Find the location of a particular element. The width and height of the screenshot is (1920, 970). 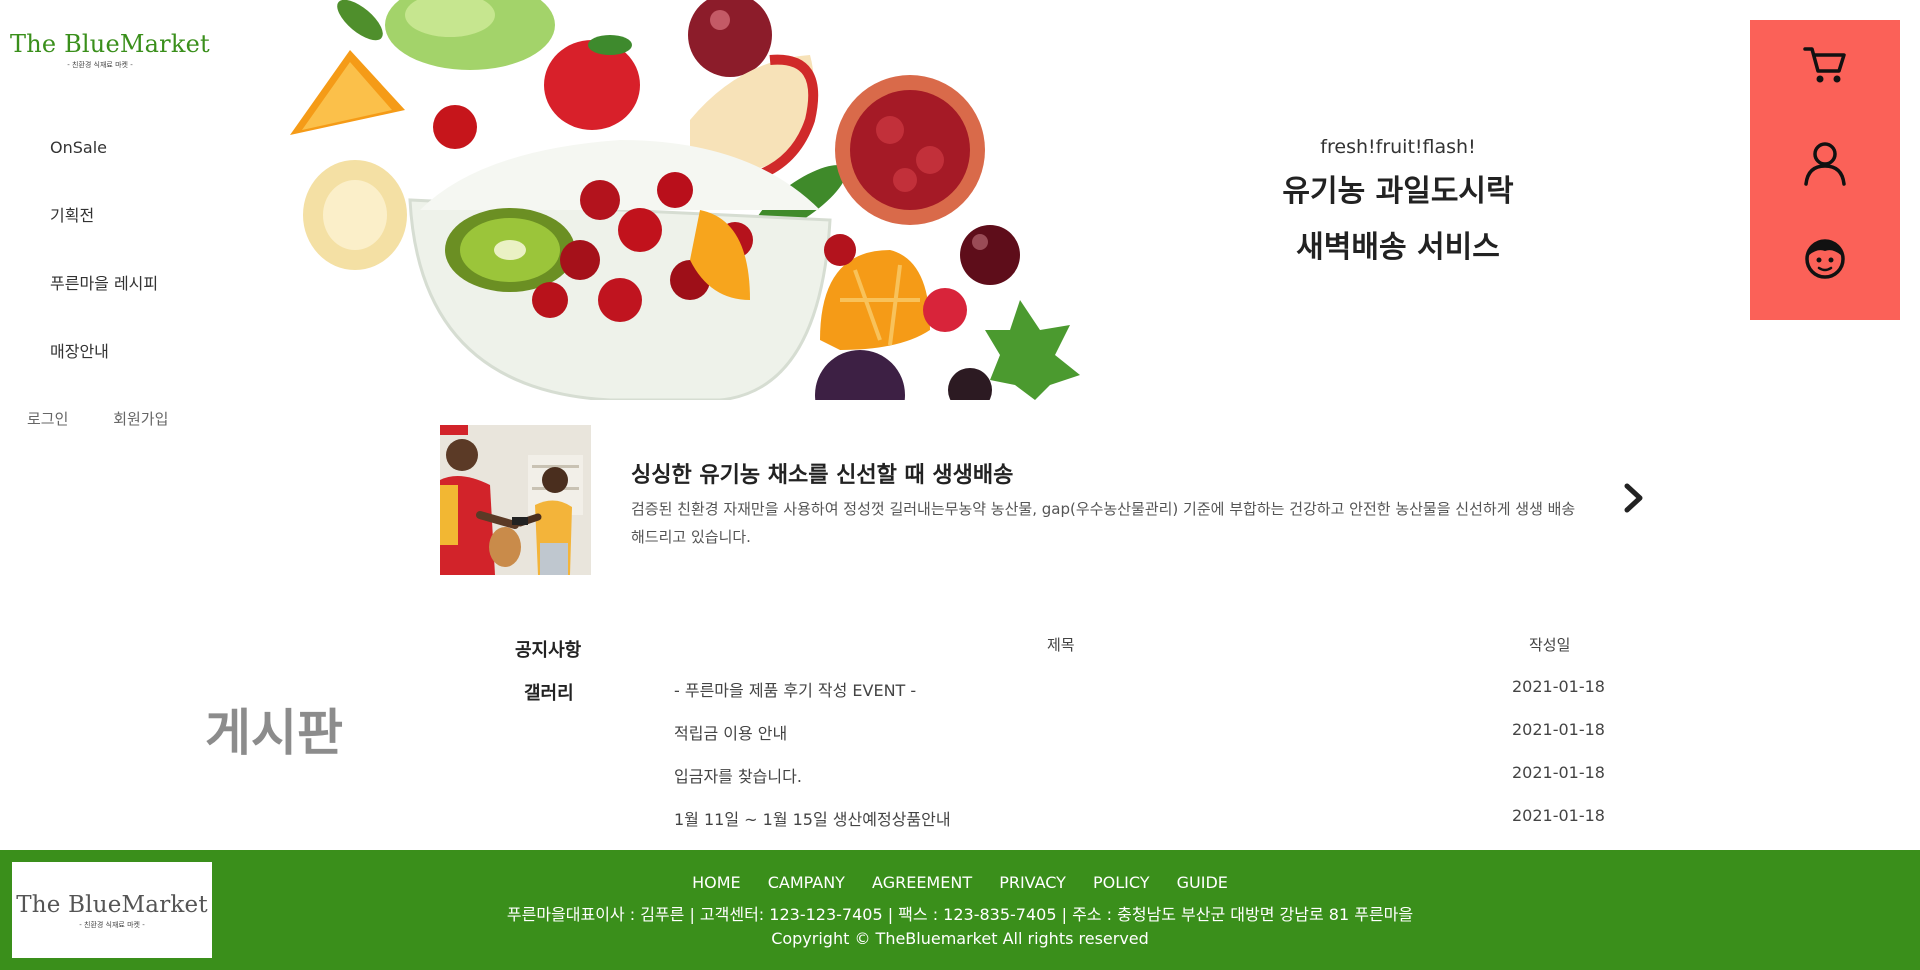

board-row-title: - 푸른마을 제품 후기 작성 EVENT - is located at coordinates (795, 689).